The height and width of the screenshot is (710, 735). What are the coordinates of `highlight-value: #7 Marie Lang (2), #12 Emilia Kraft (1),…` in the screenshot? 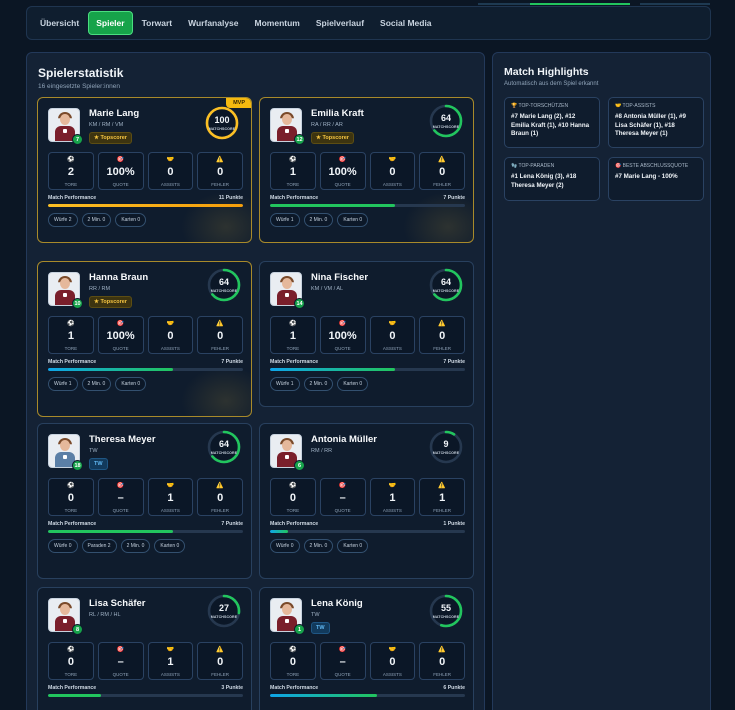 It's located at (550, 125).